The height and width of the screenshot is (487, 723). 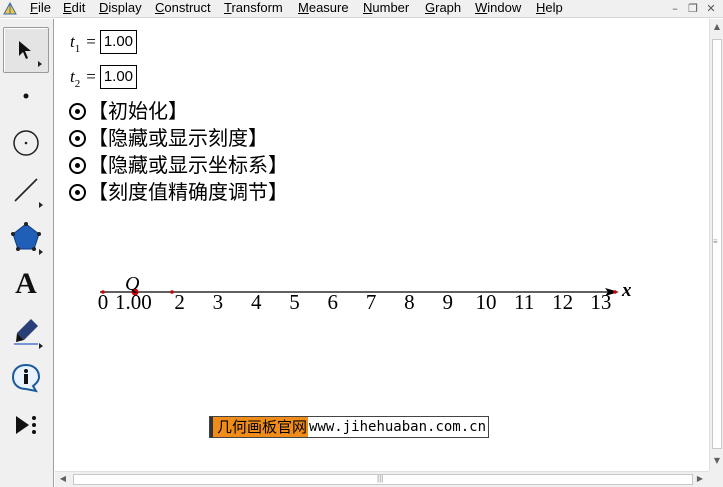 I want to click on tick-label: 10, so click(x=486, y=302).